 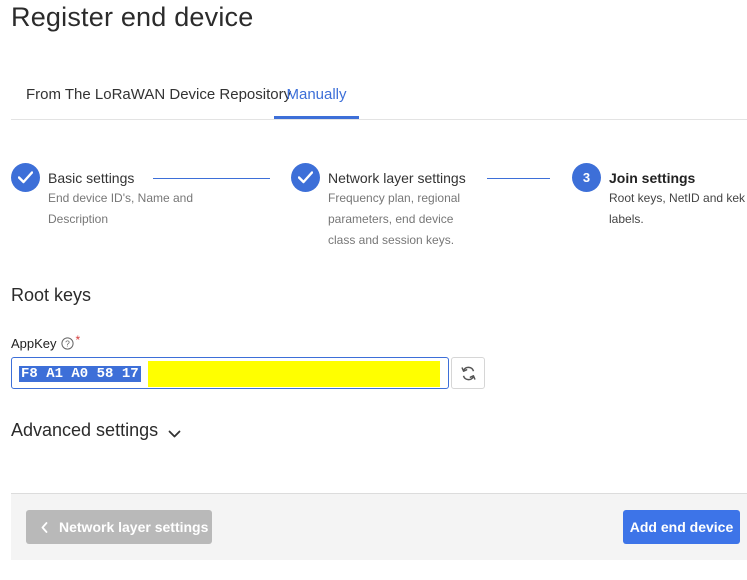 What do you see at coordinates (34, 343) in the screenshot?
I see `appkey-label-text: AppKey` at bounding box center [34, 343].